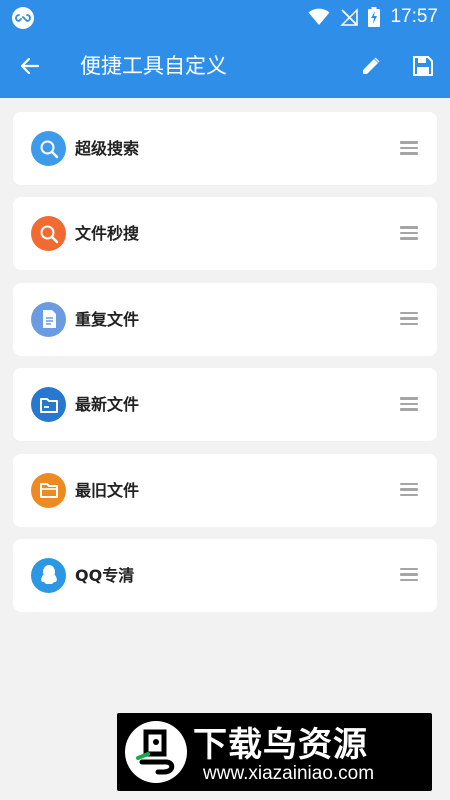 Image resolution: width=450 pixels, height=800 pixels. I want to click on folder-open-icon, so click(48, 490).